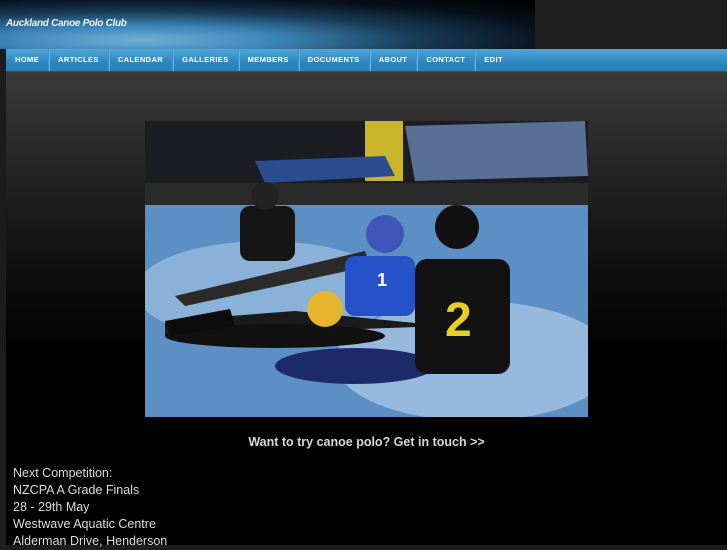 Image resolution: width=727 pixels, height=550 pixels. What do you see at coordinates (79, 60) in the screenshot?
I see `nav-articles: ARTICLES` at bounding box center [79, 60].